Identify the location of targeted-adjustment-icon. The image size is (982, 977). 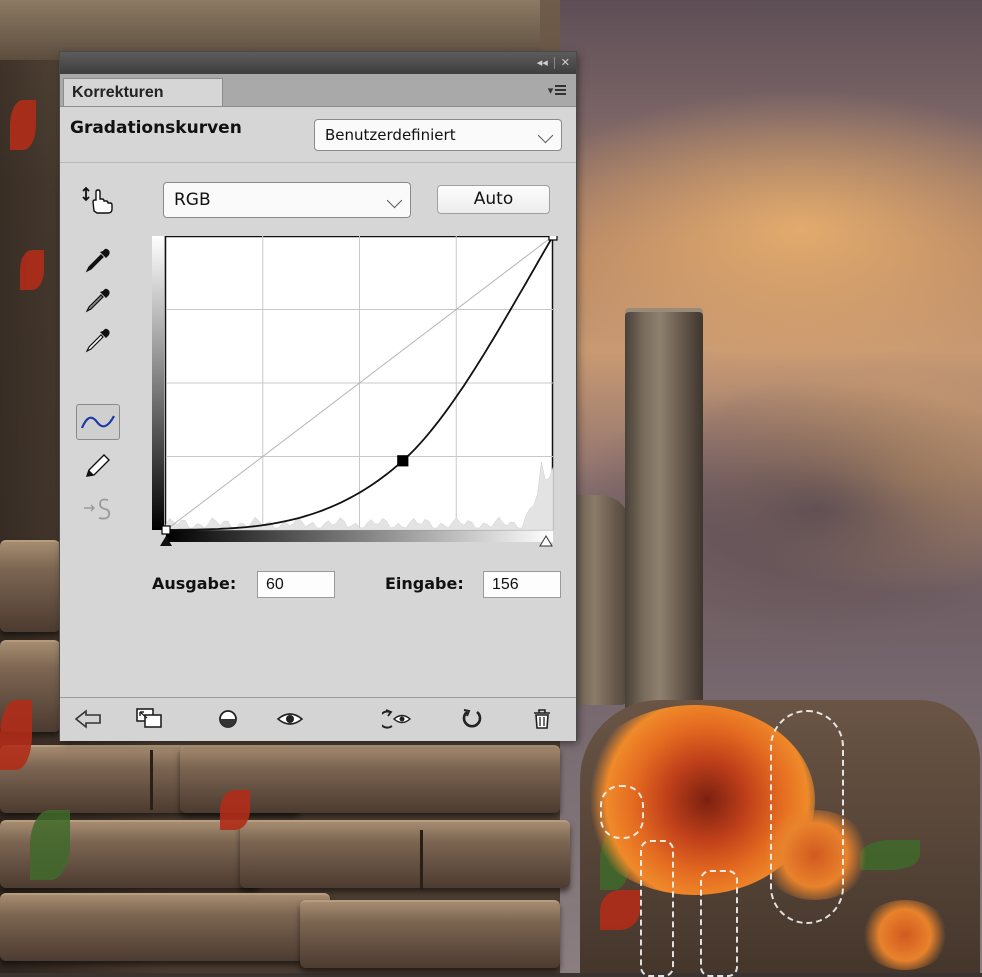
(97, 200).